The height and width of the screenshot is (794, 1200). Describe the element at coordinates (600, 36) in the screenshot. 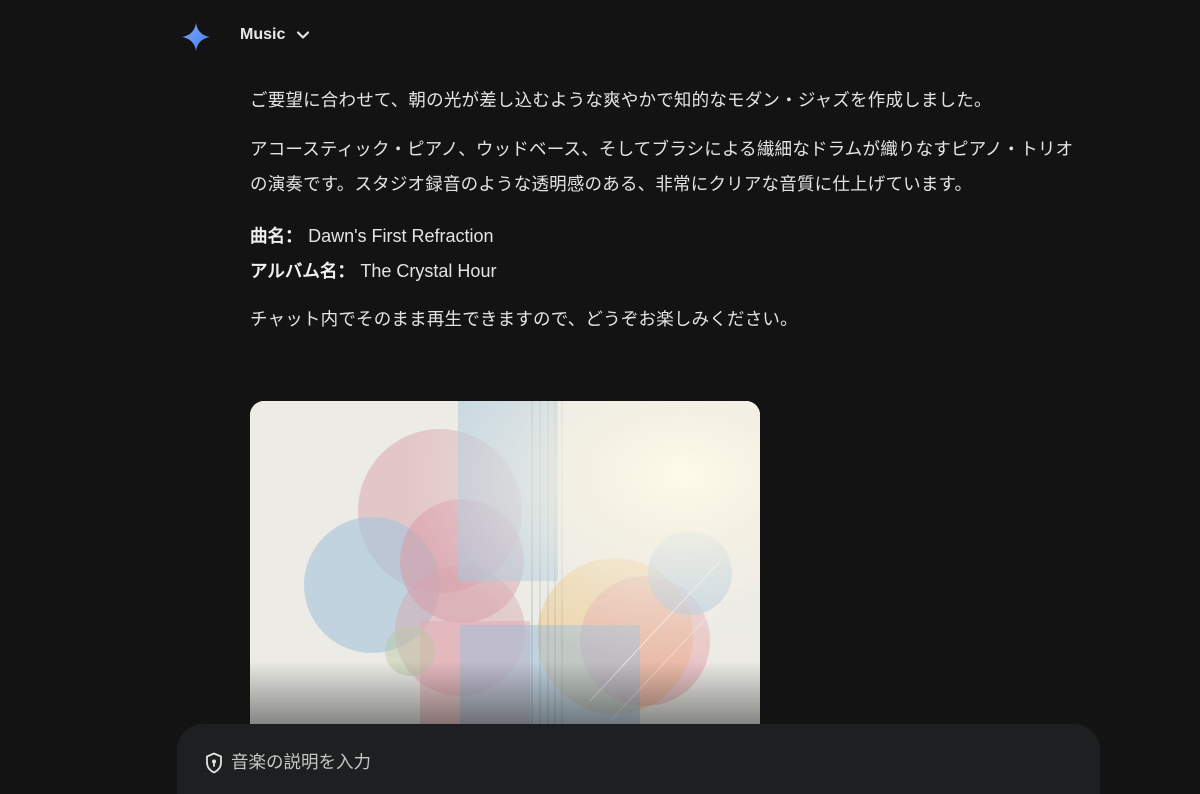

I see `top-bar: Music` at that location.